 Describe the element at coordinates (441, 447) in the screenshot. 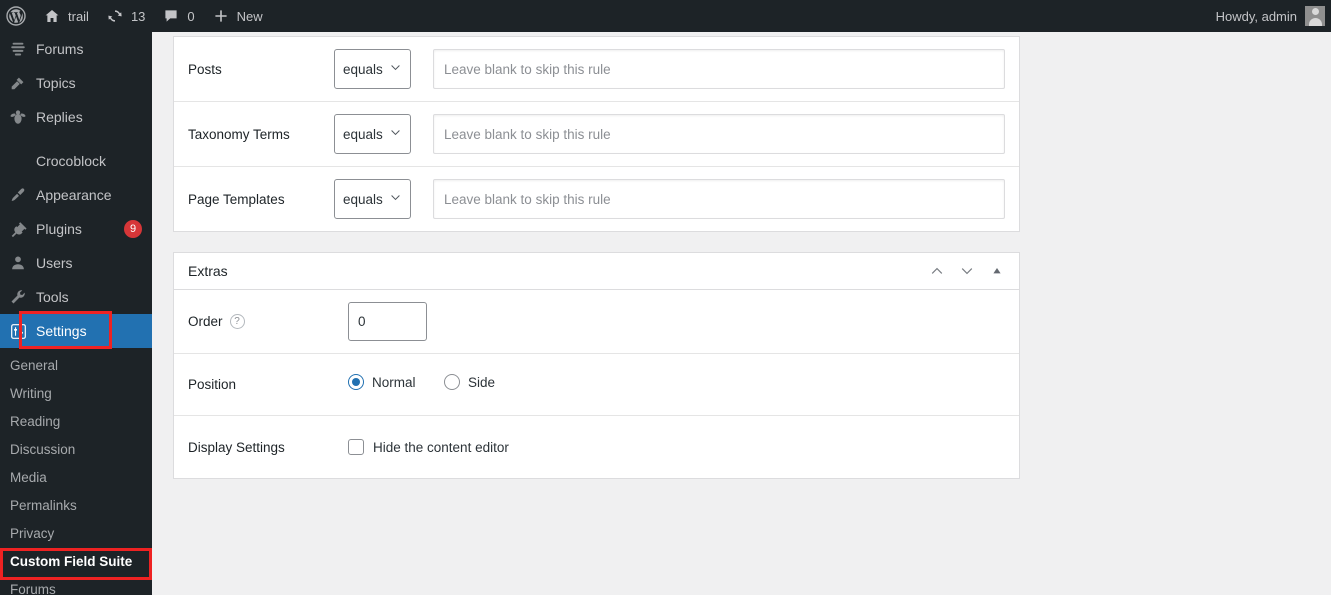

I see `hide-content-editor-label: Hide the content editor` at that location.